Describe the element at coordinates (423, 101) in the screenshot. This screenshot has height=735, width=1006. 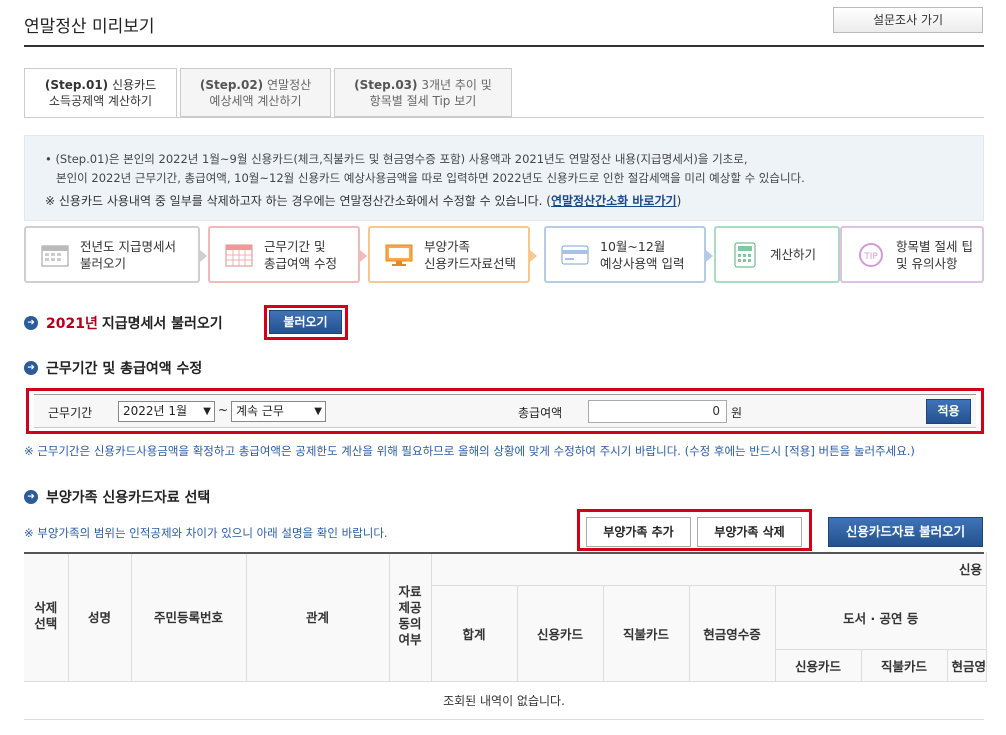
I see `tab-line2: 항목별 절세 Tip 보기` at that location.